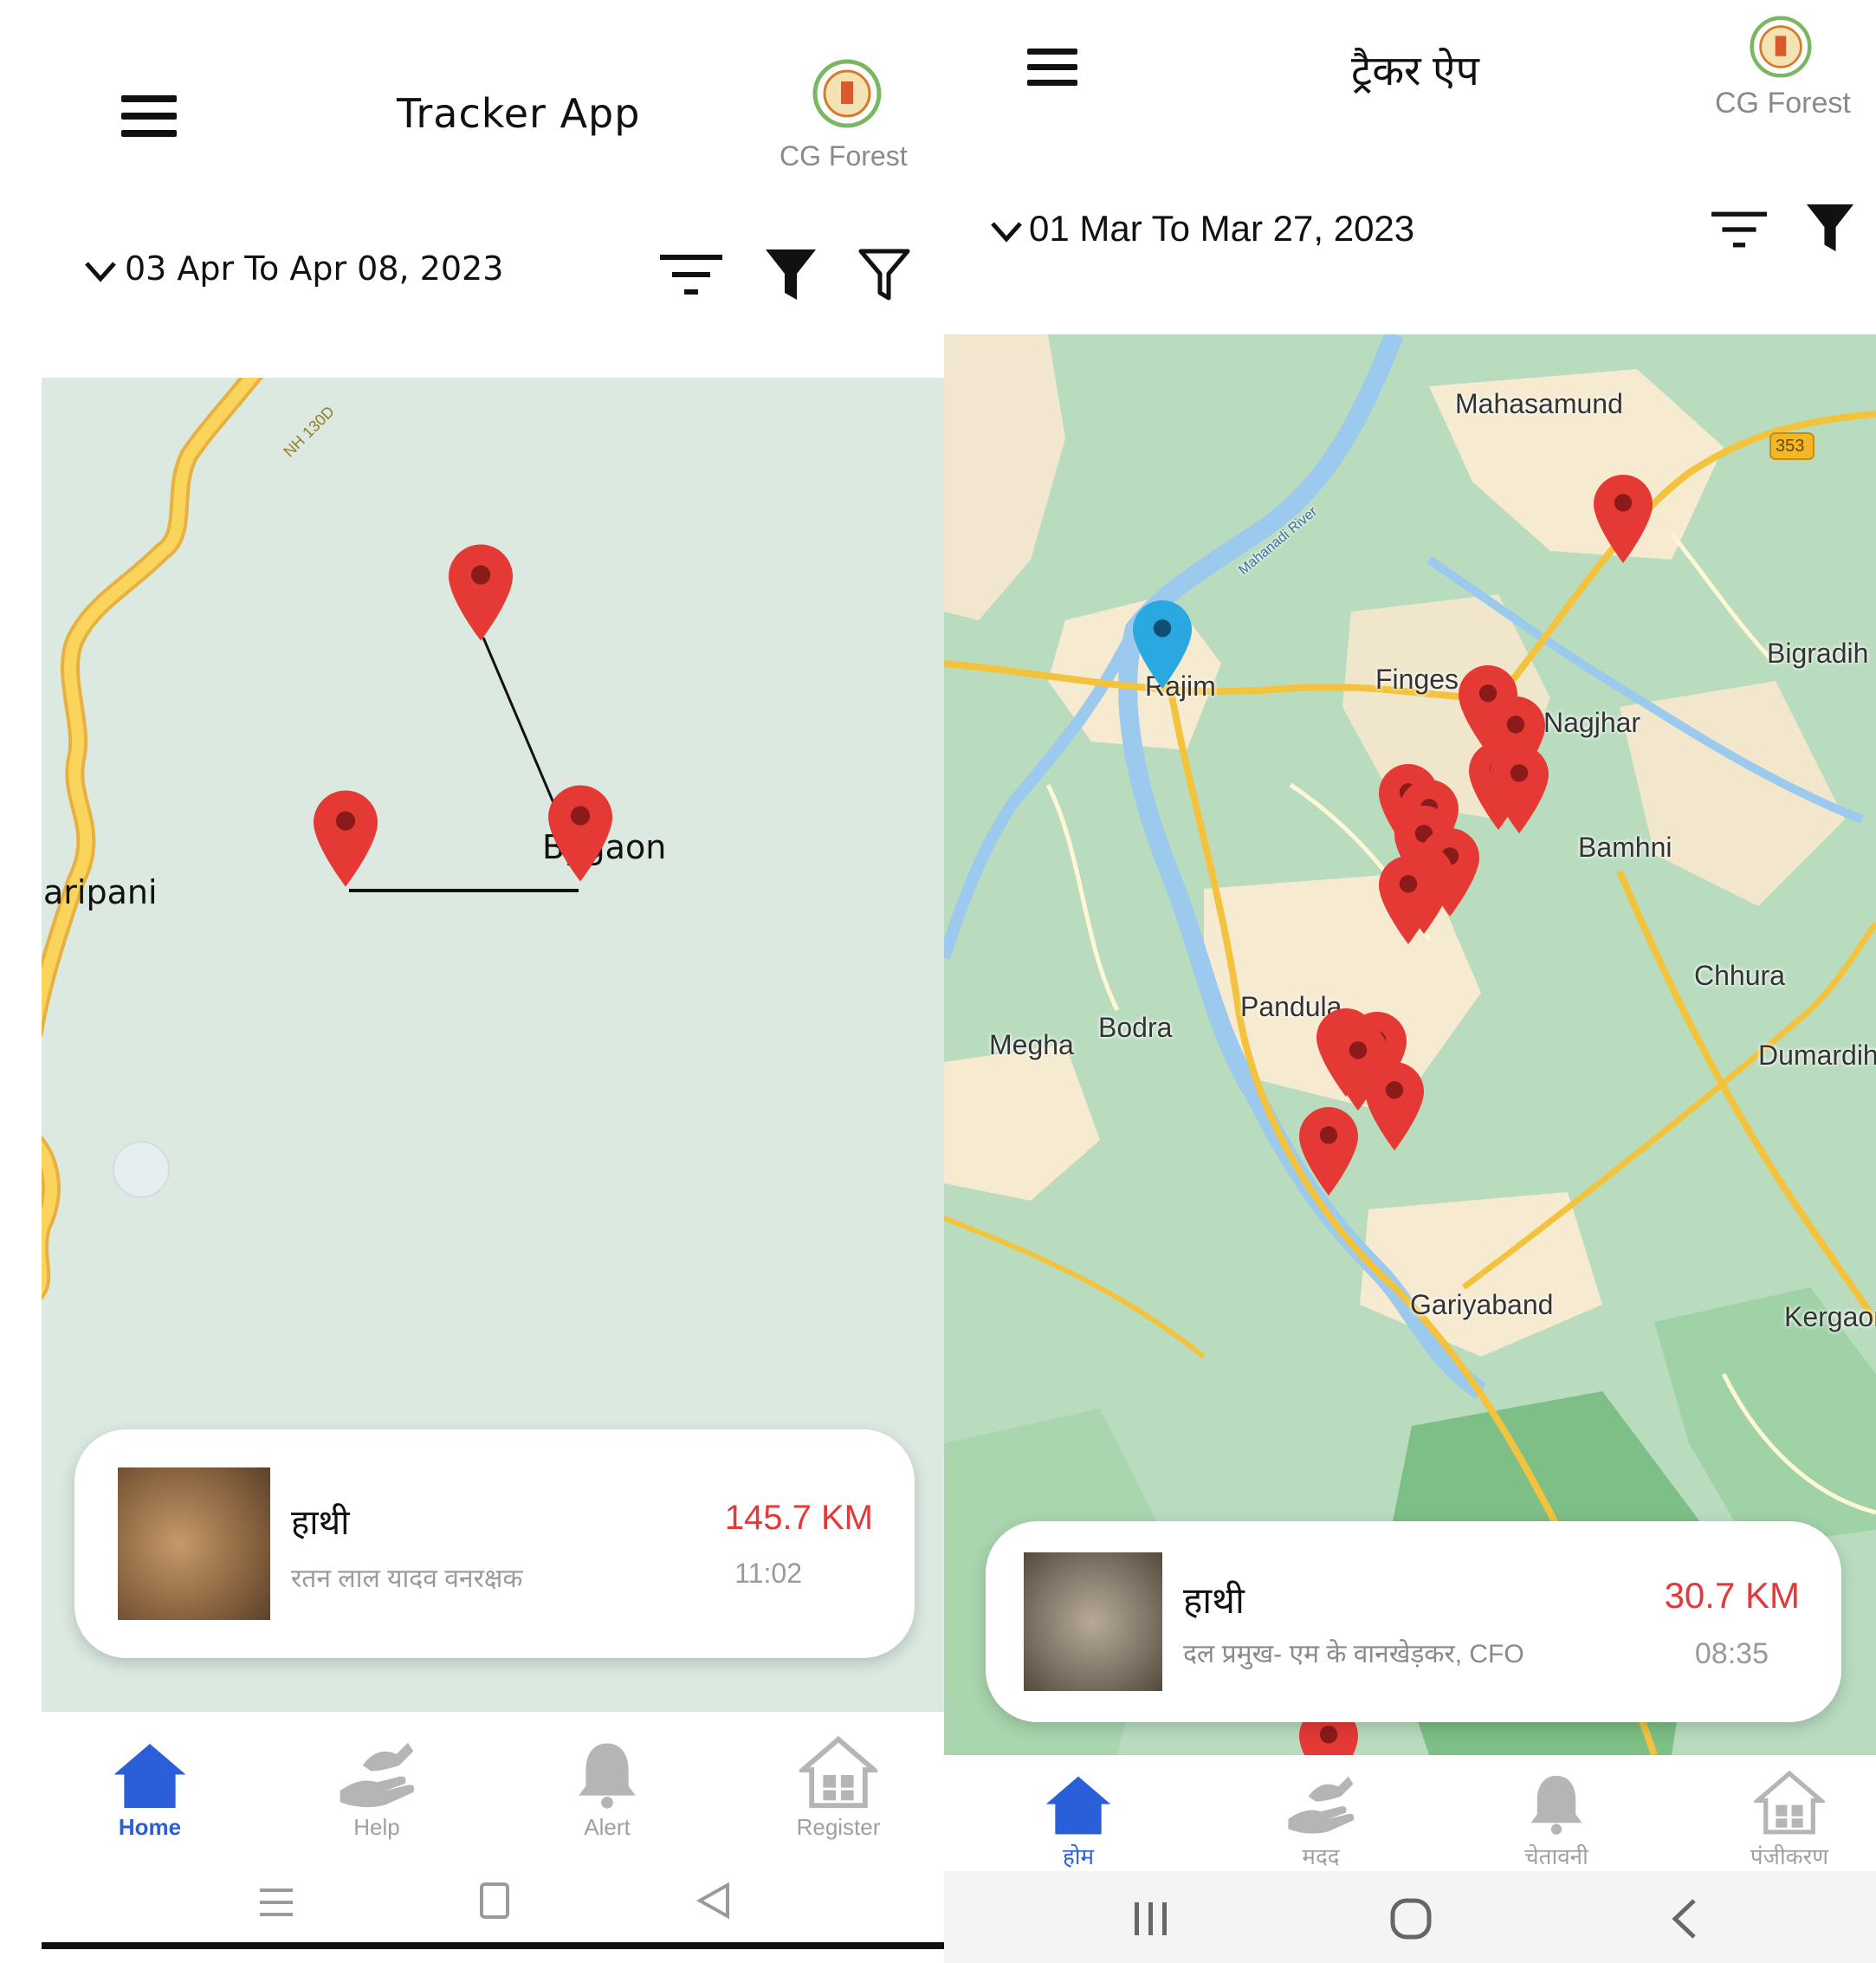 The width and height of the screenshot is (1876, 1963). Describe the element at coordinates (1790, 446) in the screenshot. I see `highway-badge-label: 353` at that location.